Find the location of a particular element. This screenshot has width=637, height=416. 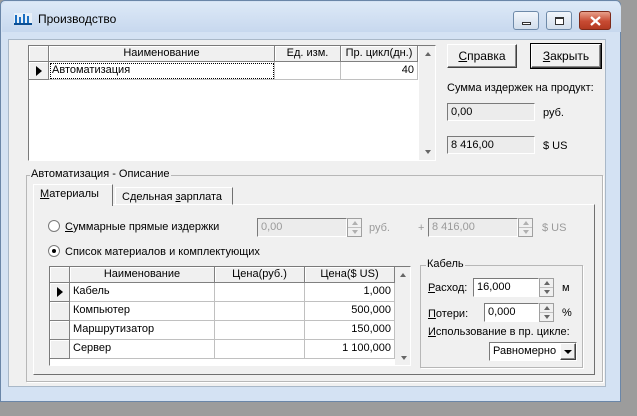

close-label-rest: акрыть is located at coordinates (570, 56).